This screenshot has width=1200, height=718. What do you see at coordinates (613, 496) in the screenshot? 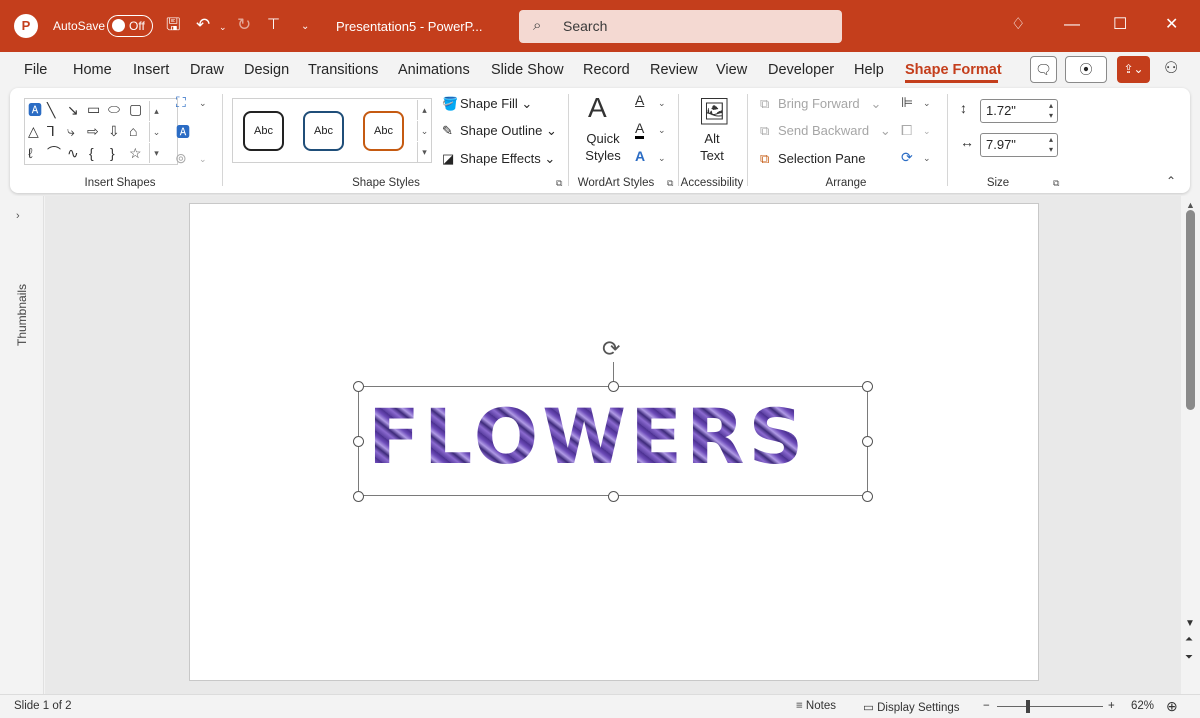
I see `resize-handle-bottom` at bounding box center [613, 496].